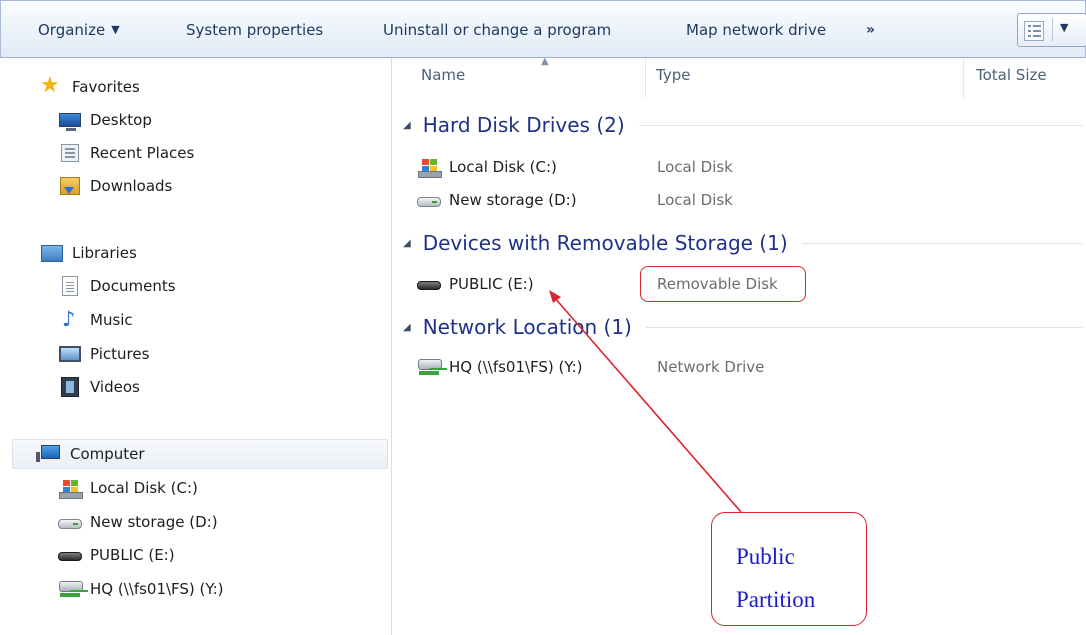  I want to click on item-name: PUBLIC (E:), so click(491, 284).